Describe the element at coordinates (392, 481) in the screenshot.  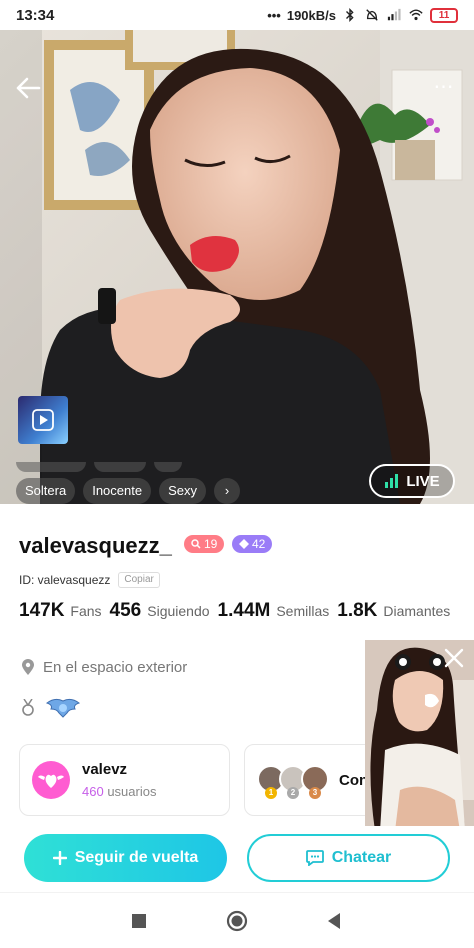
I see `live-bars-icon` at that location.